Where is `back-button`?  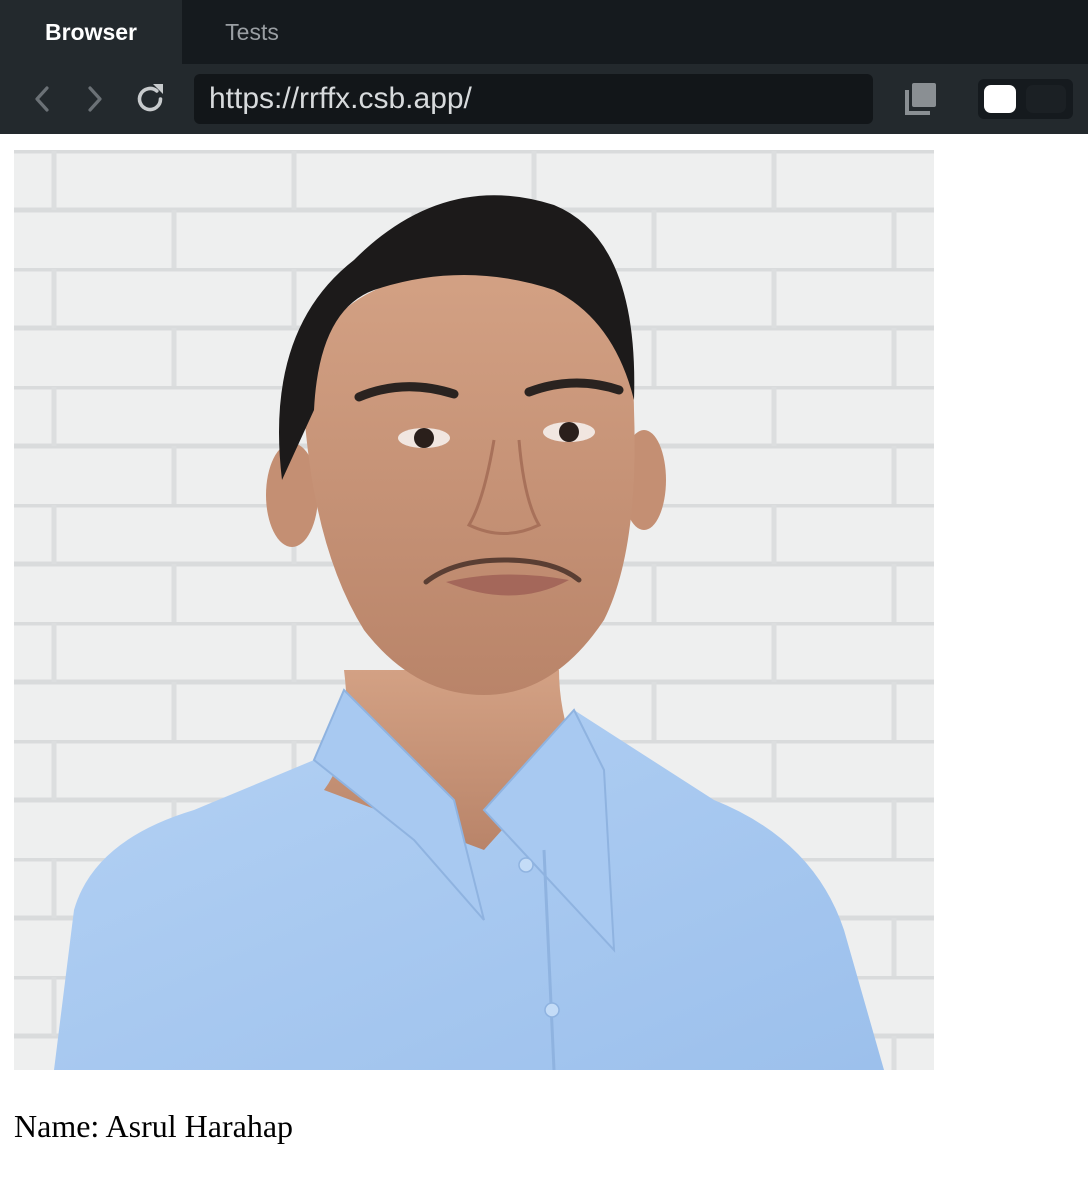
back-button is located at coordinates (42, 99).